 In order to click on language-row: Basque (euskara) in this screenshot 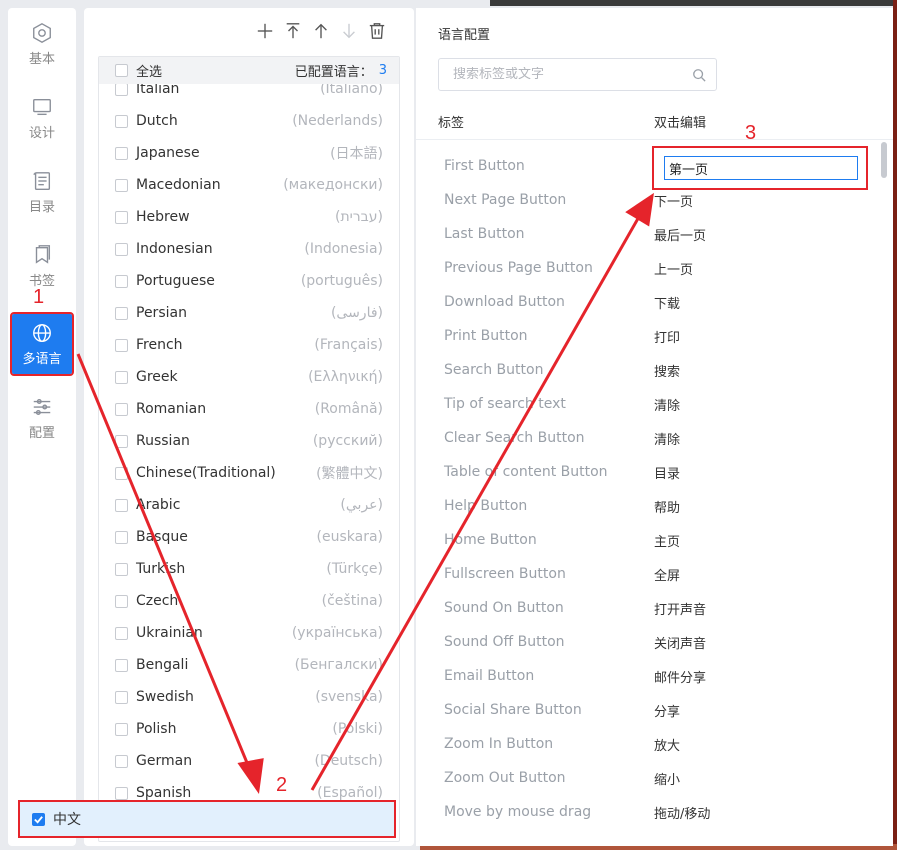, I will do `click(249, 537)`.